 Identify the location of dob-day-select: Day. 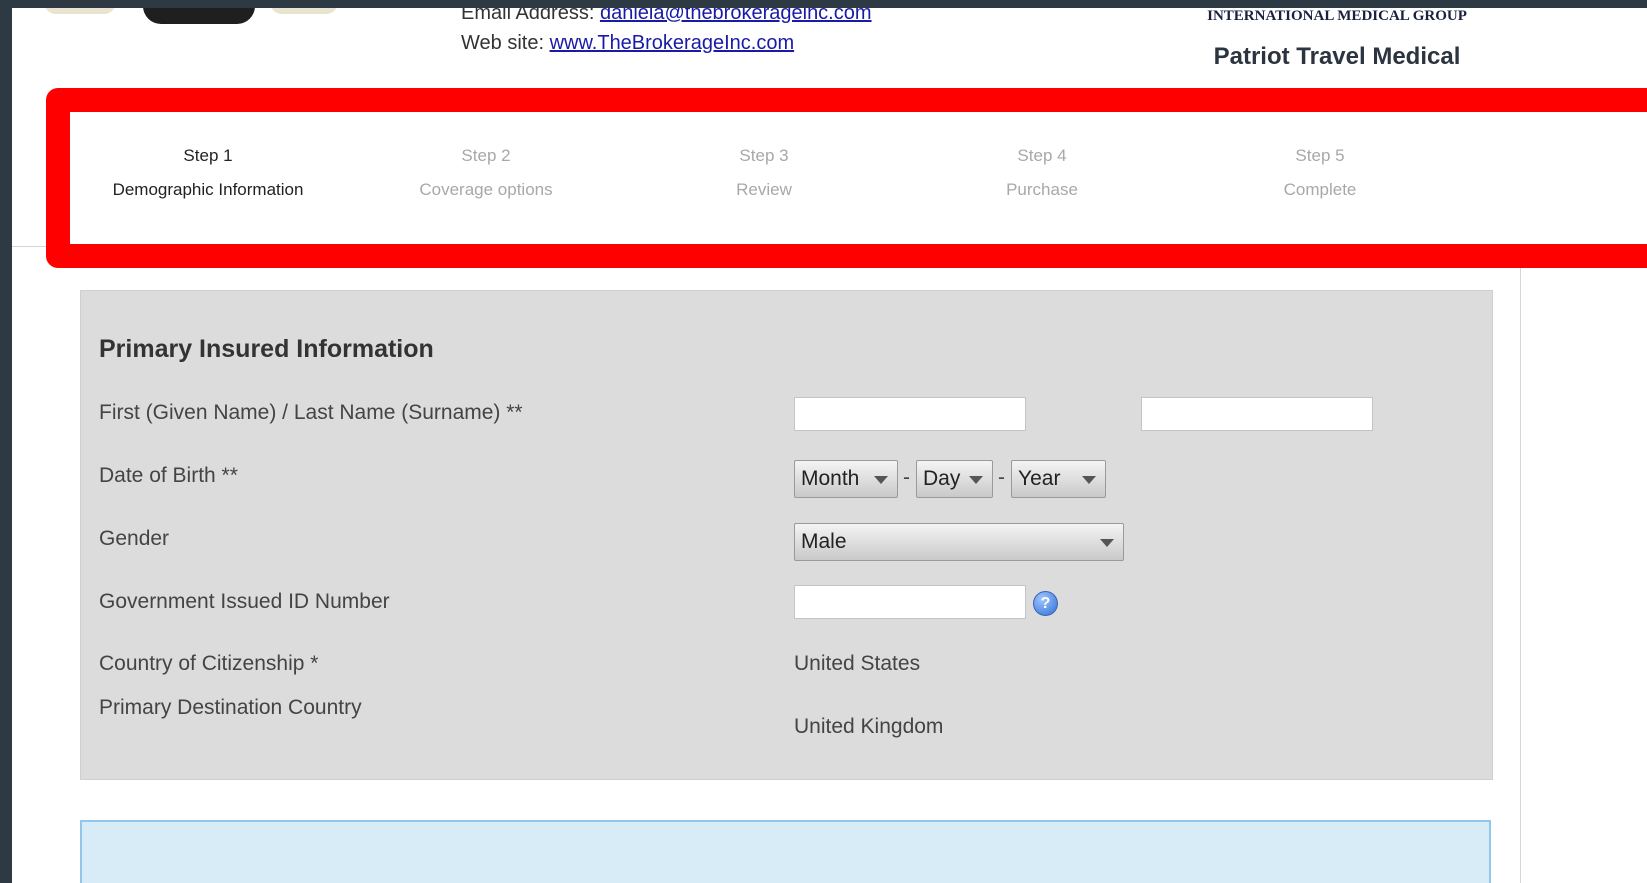
(954, 479).